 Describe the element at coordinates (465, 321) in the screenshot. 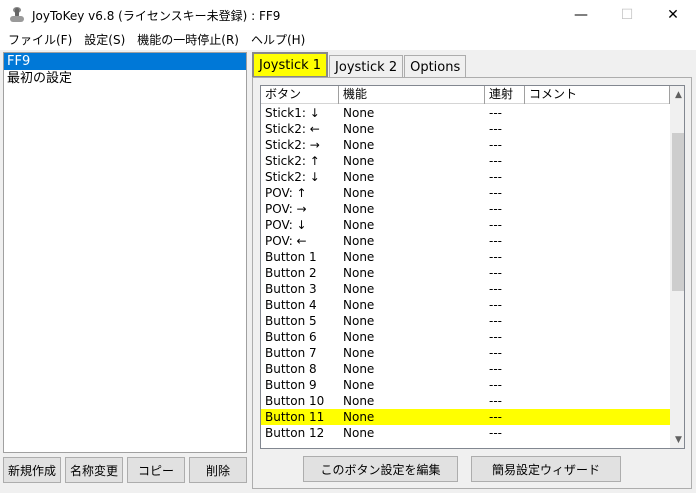

I see `table-row: Button 5 None ---` at that location.